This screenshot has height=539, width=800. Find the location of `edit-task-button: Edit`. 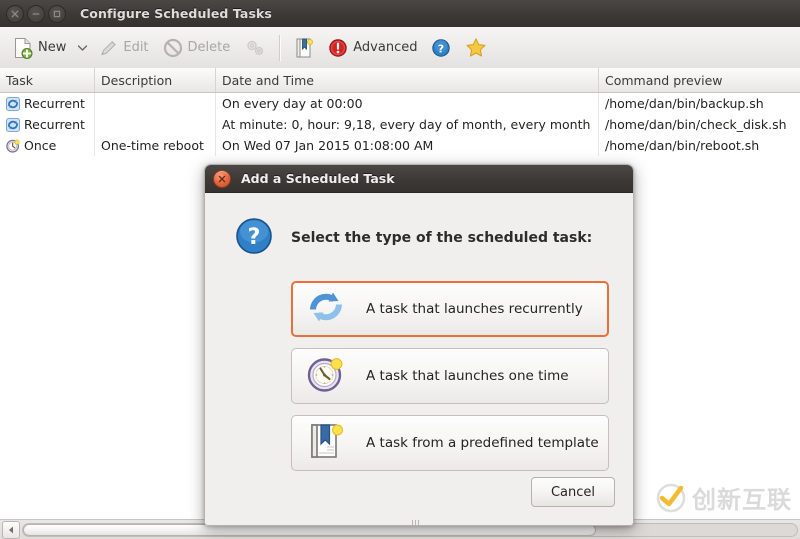

edit-task-button: Edit is located at coordinates (123, 48).